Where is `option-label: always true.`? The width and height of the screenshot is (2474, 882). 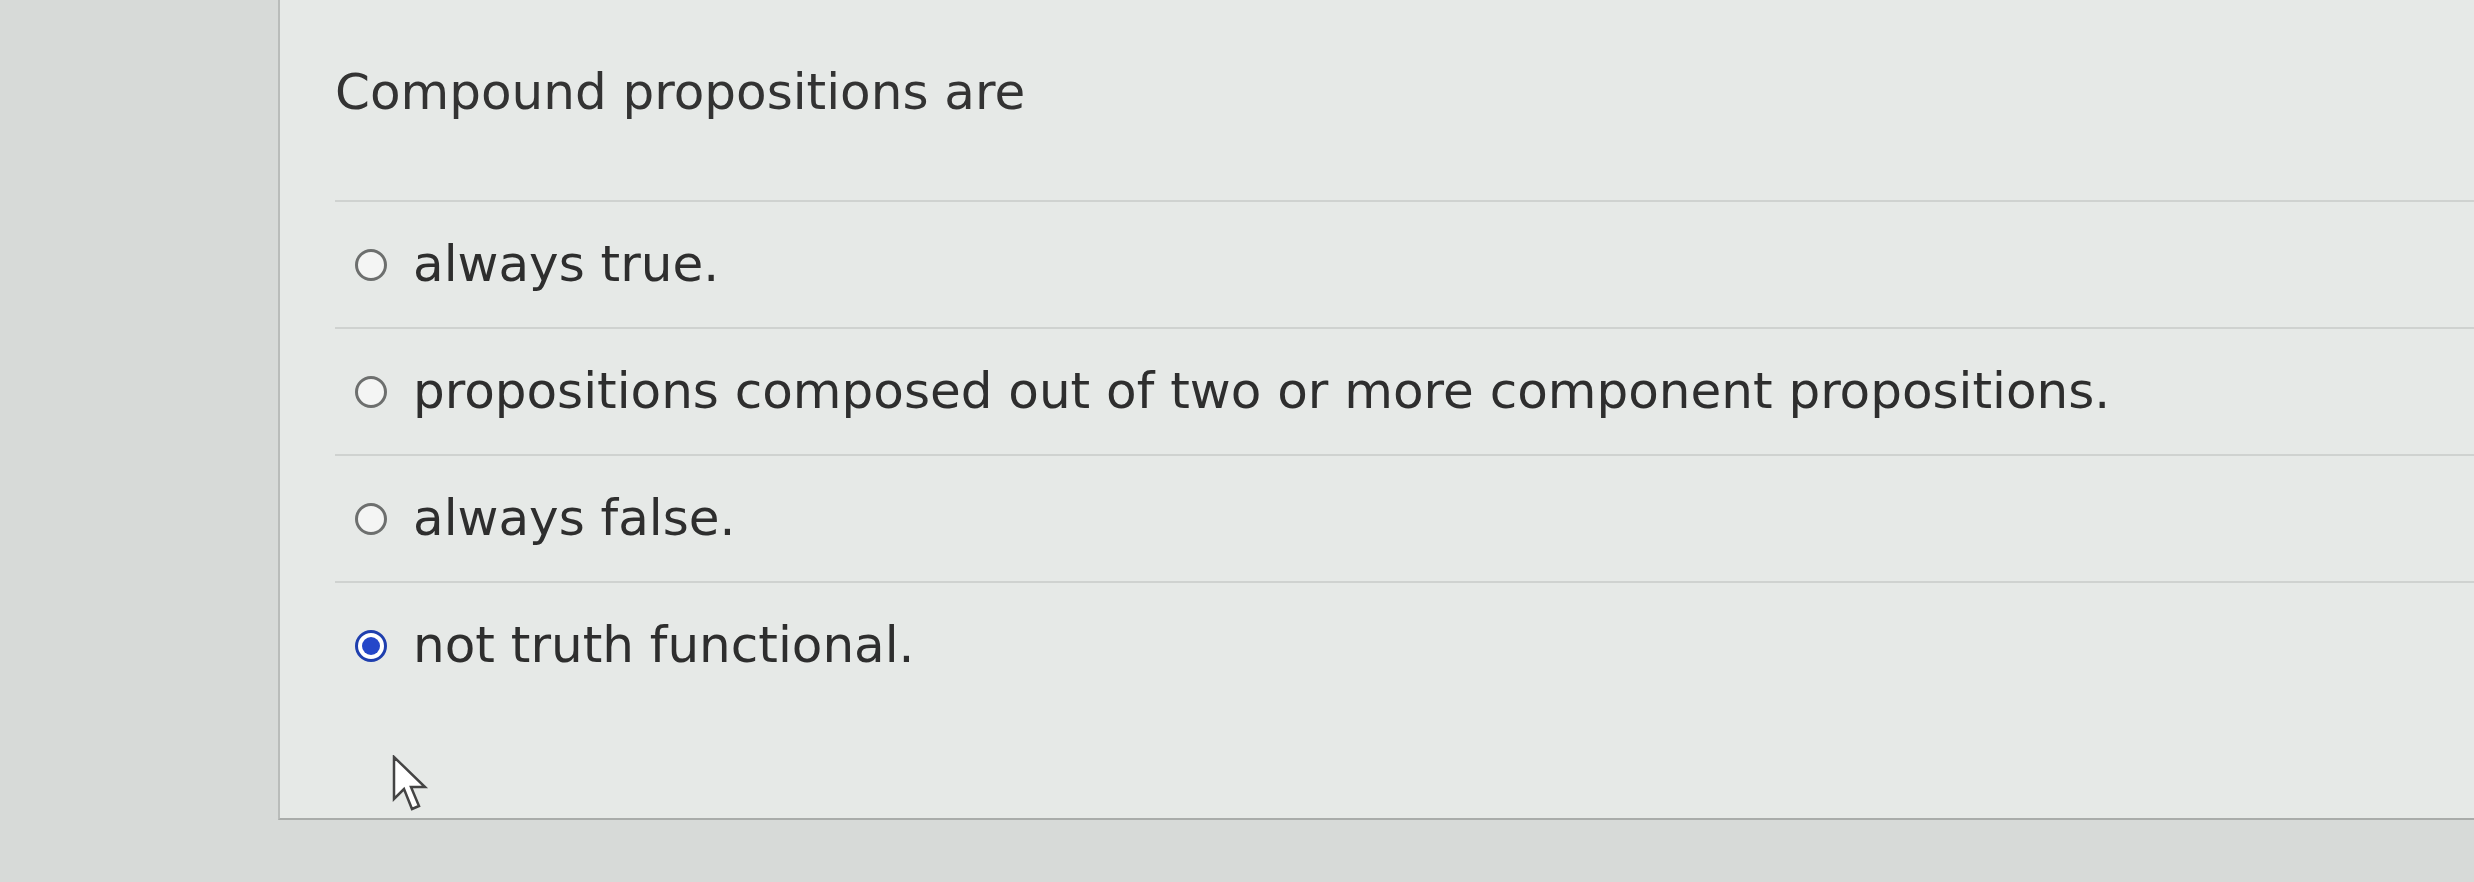
option-label: always true. is located at coordinates (566, 264).